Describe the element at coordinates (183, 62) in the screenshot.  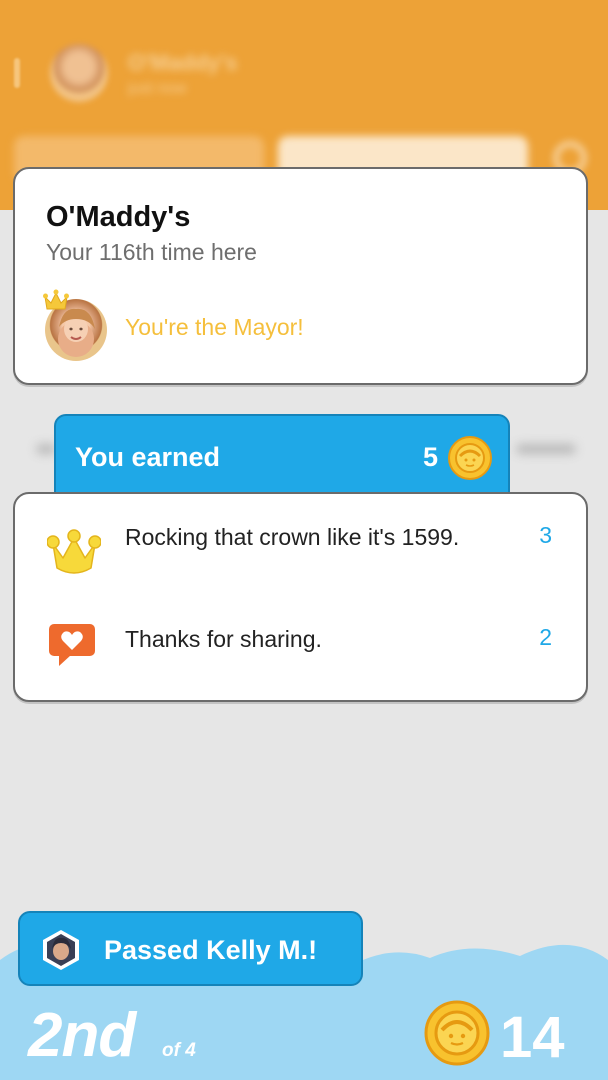
I see `background-venue-name: O'Maddy's` at that location.